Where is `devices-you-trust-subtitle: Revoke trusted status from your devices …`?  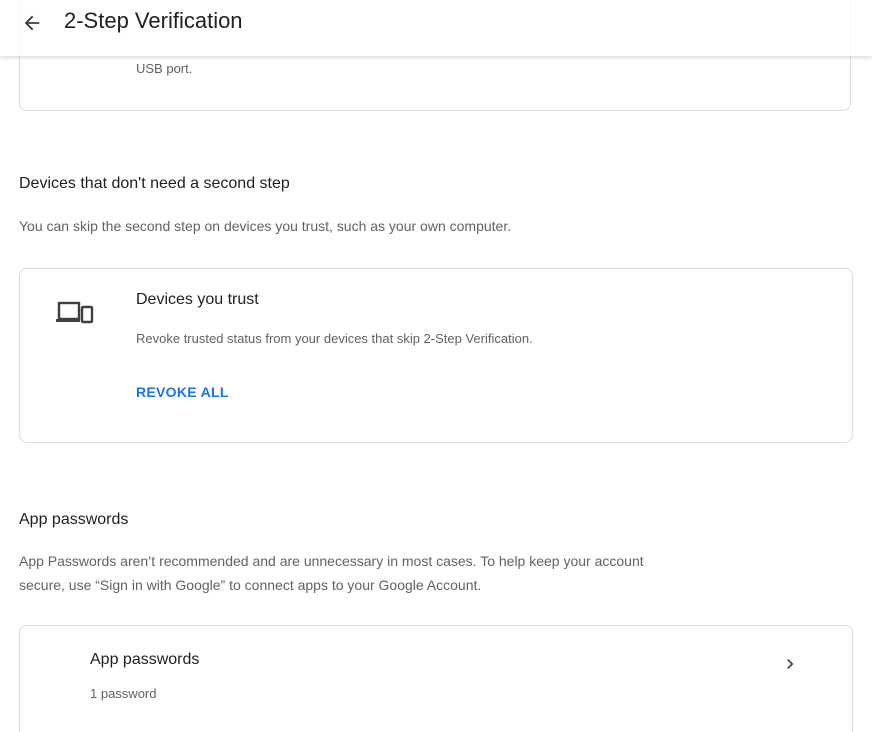 devices-you-trust-subtitle: Revoke trusted status from your devices … is located at coordinates (334, 338).